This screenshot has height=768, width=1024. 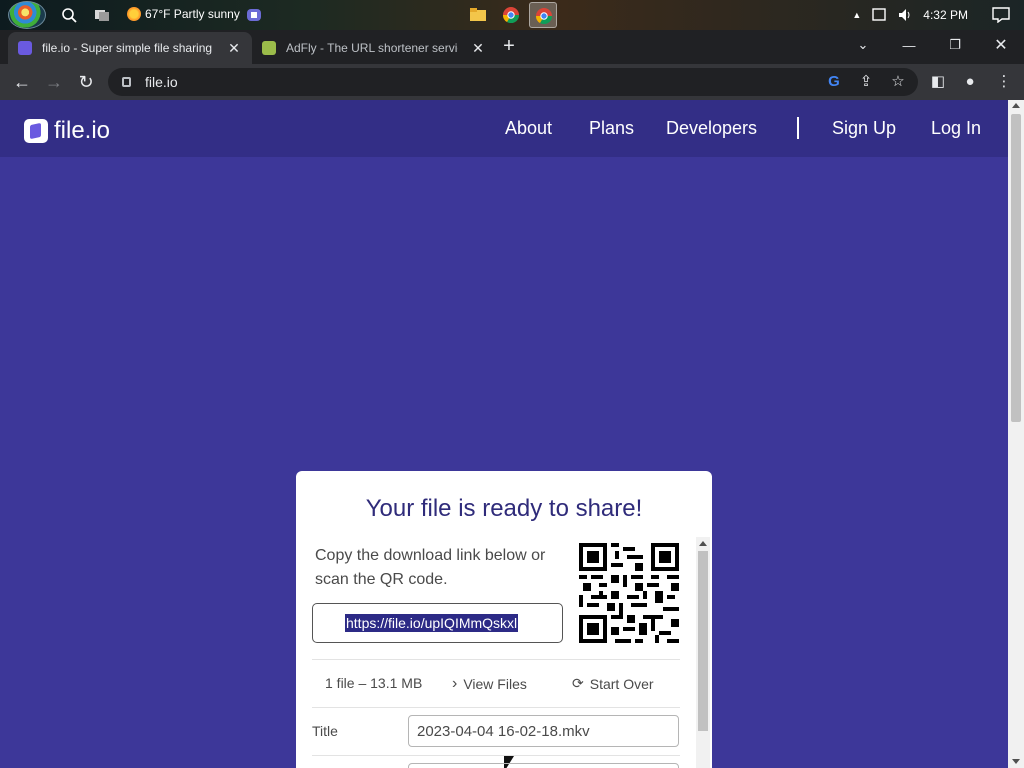 I want to click on start-over-label: Start Over, so click(x=621, y=683).